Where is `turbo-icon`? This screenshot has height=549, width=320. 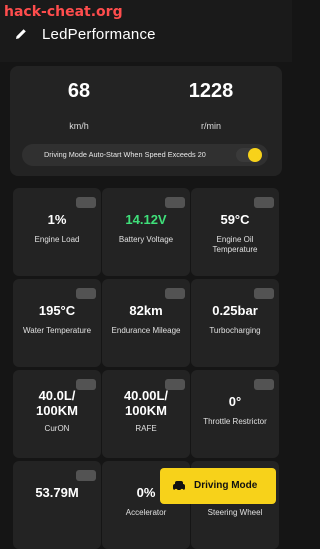 turbo-icon is located at coordinates (264, 293).